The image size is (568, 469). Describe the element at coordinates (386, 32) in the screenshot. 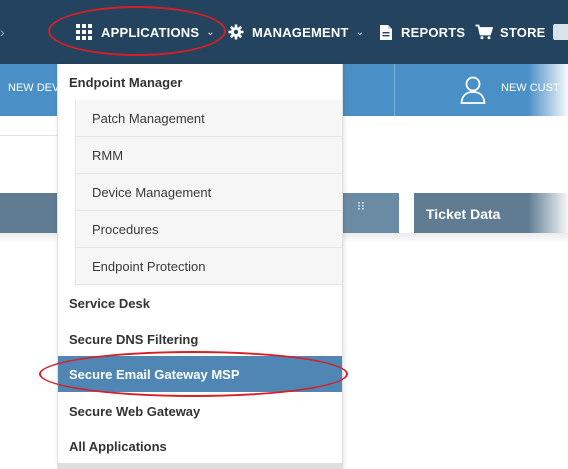

I see `document-icon` at that location.